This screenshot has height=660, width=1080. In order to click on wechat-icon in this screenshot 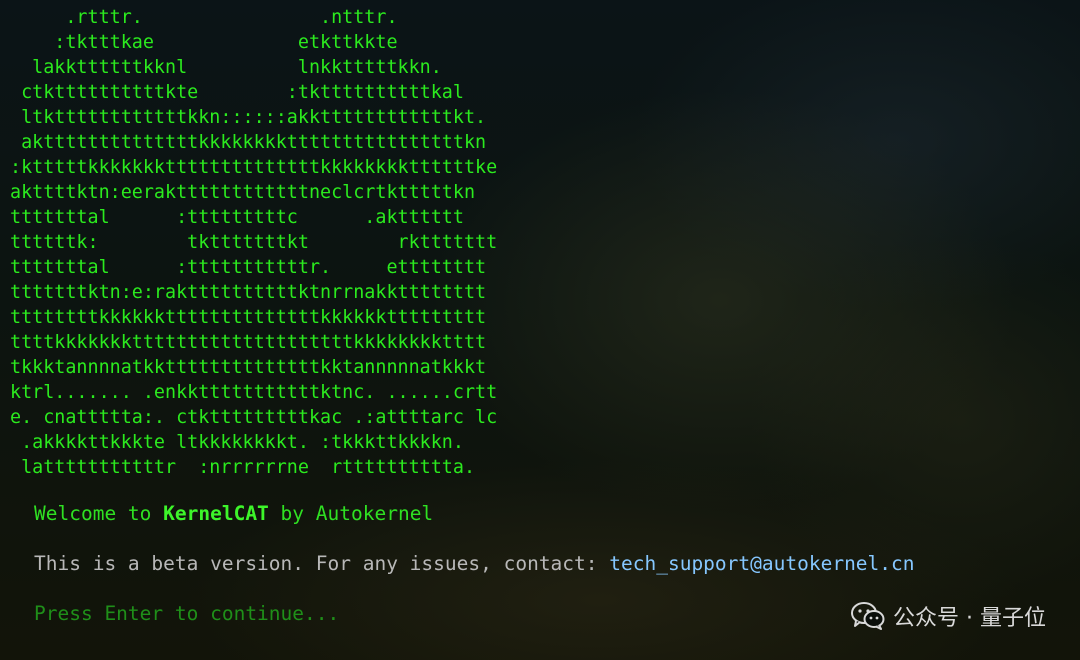, I will do `click(868, 616)`.